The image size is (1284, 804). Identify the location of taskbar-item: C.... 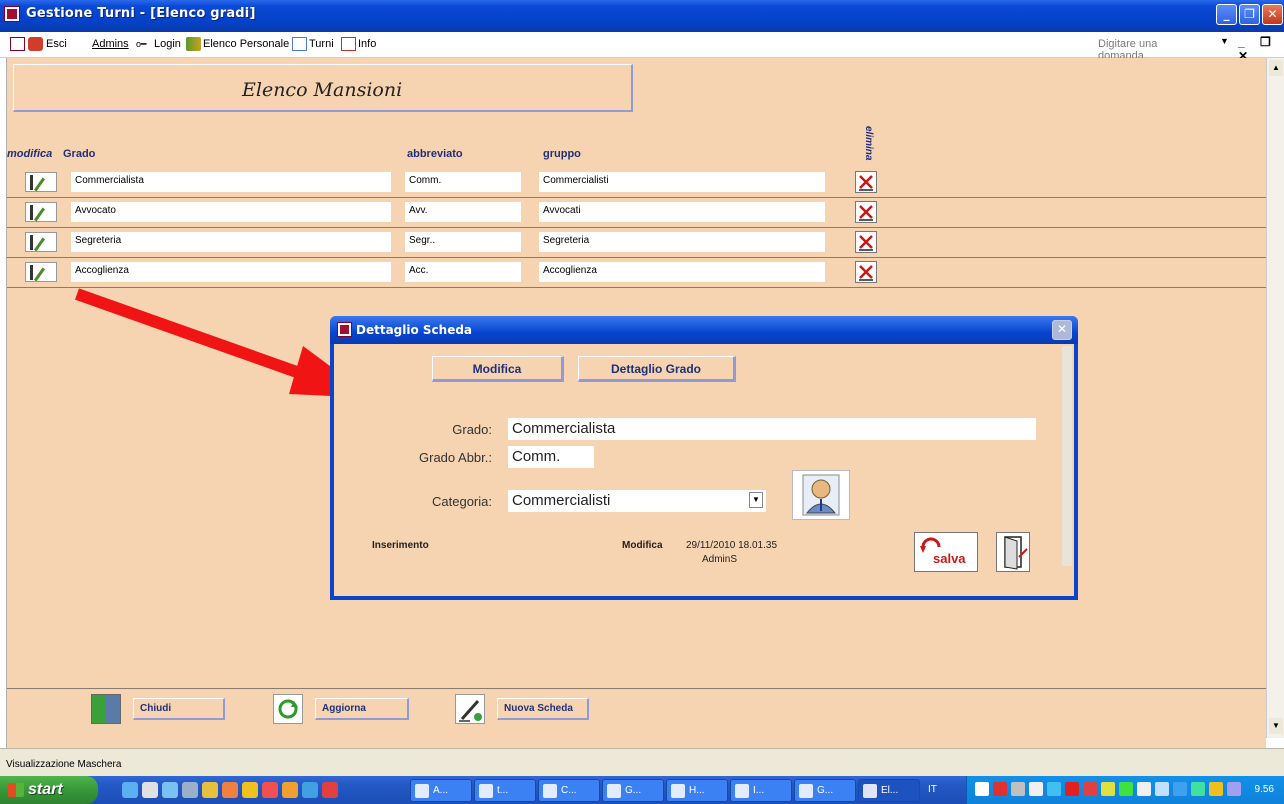
(569, 790).